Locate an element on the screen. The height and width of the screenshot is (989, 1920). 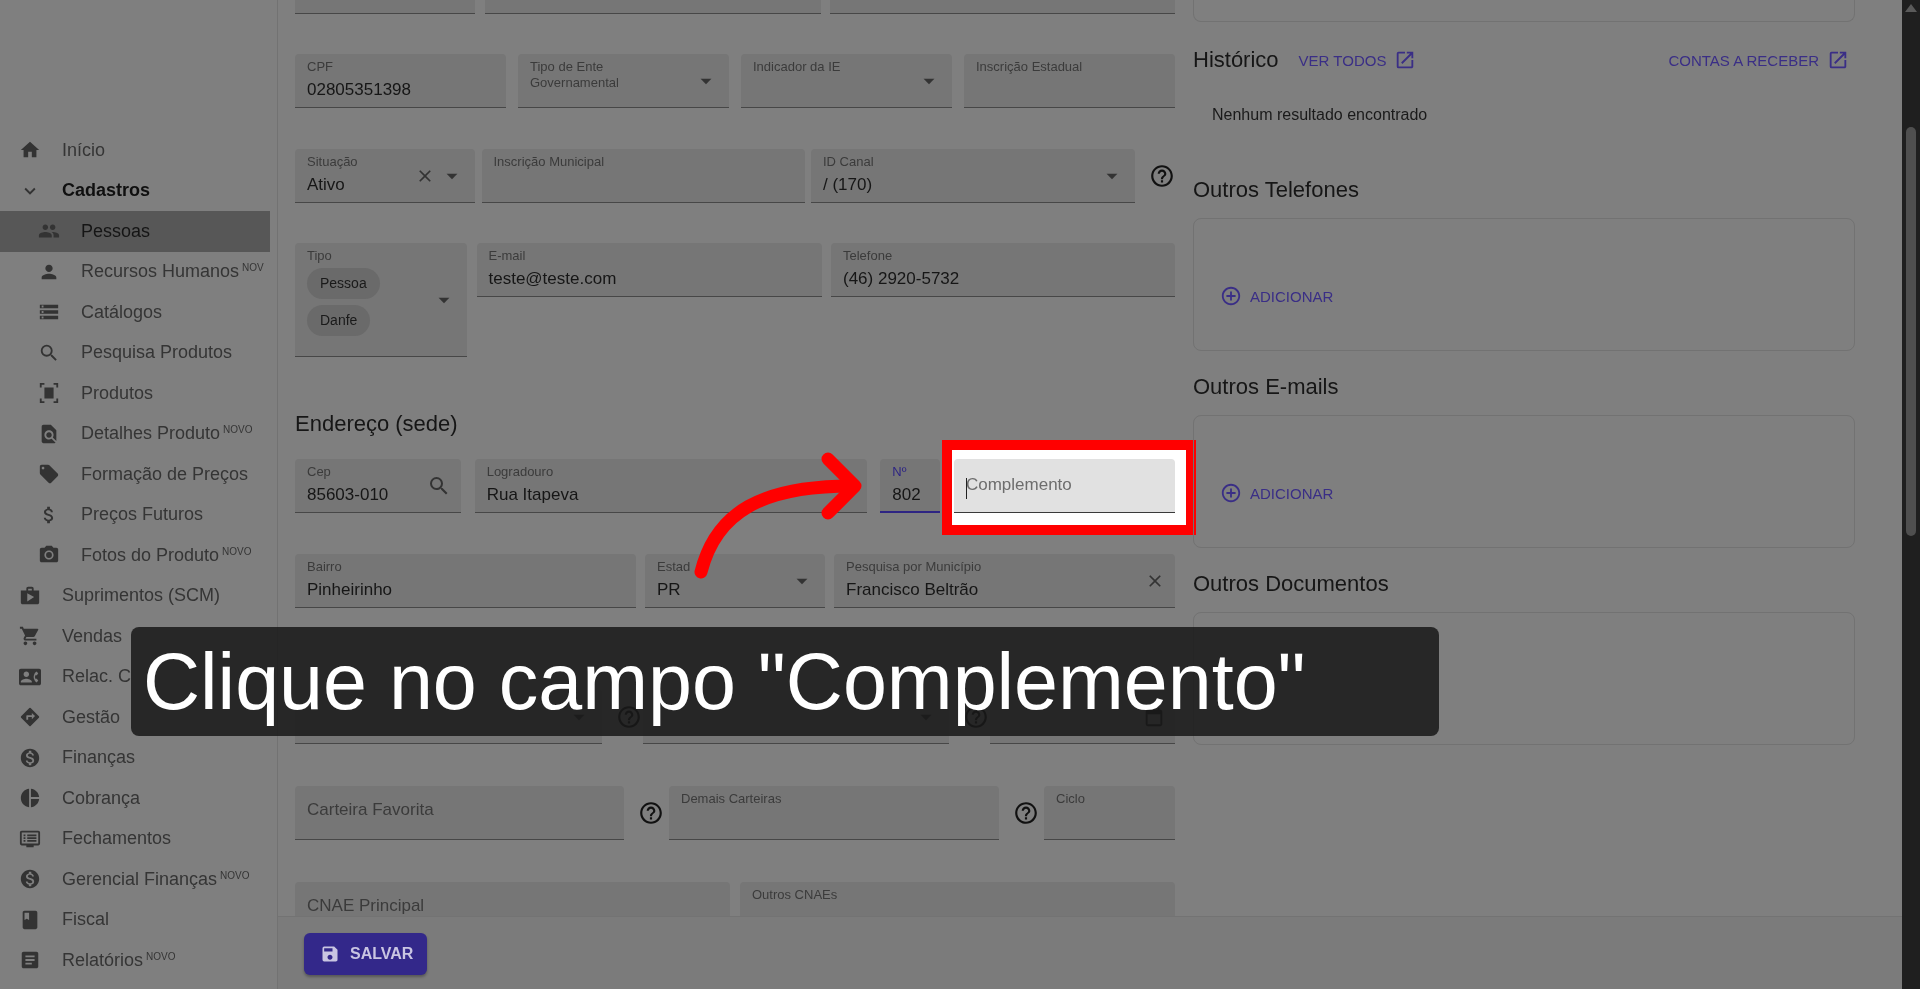
nav-item: Início is located at coordinates (53, 150).